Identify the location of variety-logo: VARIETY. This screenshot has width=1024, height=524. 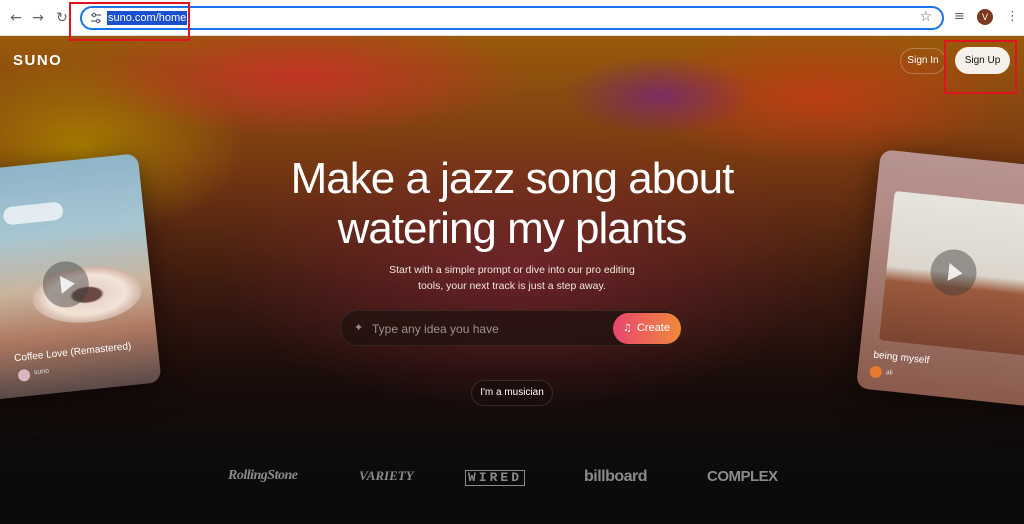
(386, 475).